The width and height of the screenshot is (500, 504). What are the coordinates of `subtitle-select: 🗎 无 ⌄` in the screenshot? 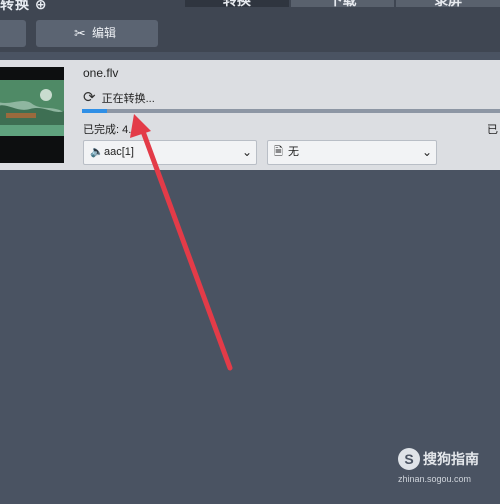 It's located at (352, 152).